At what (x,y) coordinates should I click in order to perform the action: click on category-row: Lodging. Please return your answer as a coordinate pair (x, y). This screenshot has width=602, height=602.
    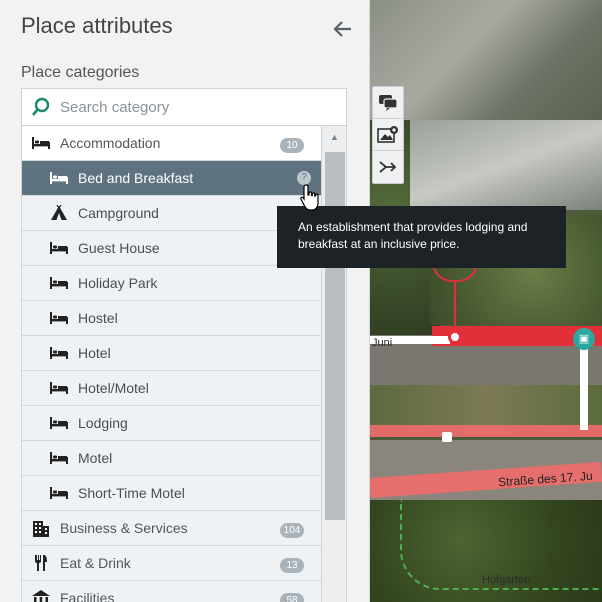
    Looking at the image, I should click on (171, 423).